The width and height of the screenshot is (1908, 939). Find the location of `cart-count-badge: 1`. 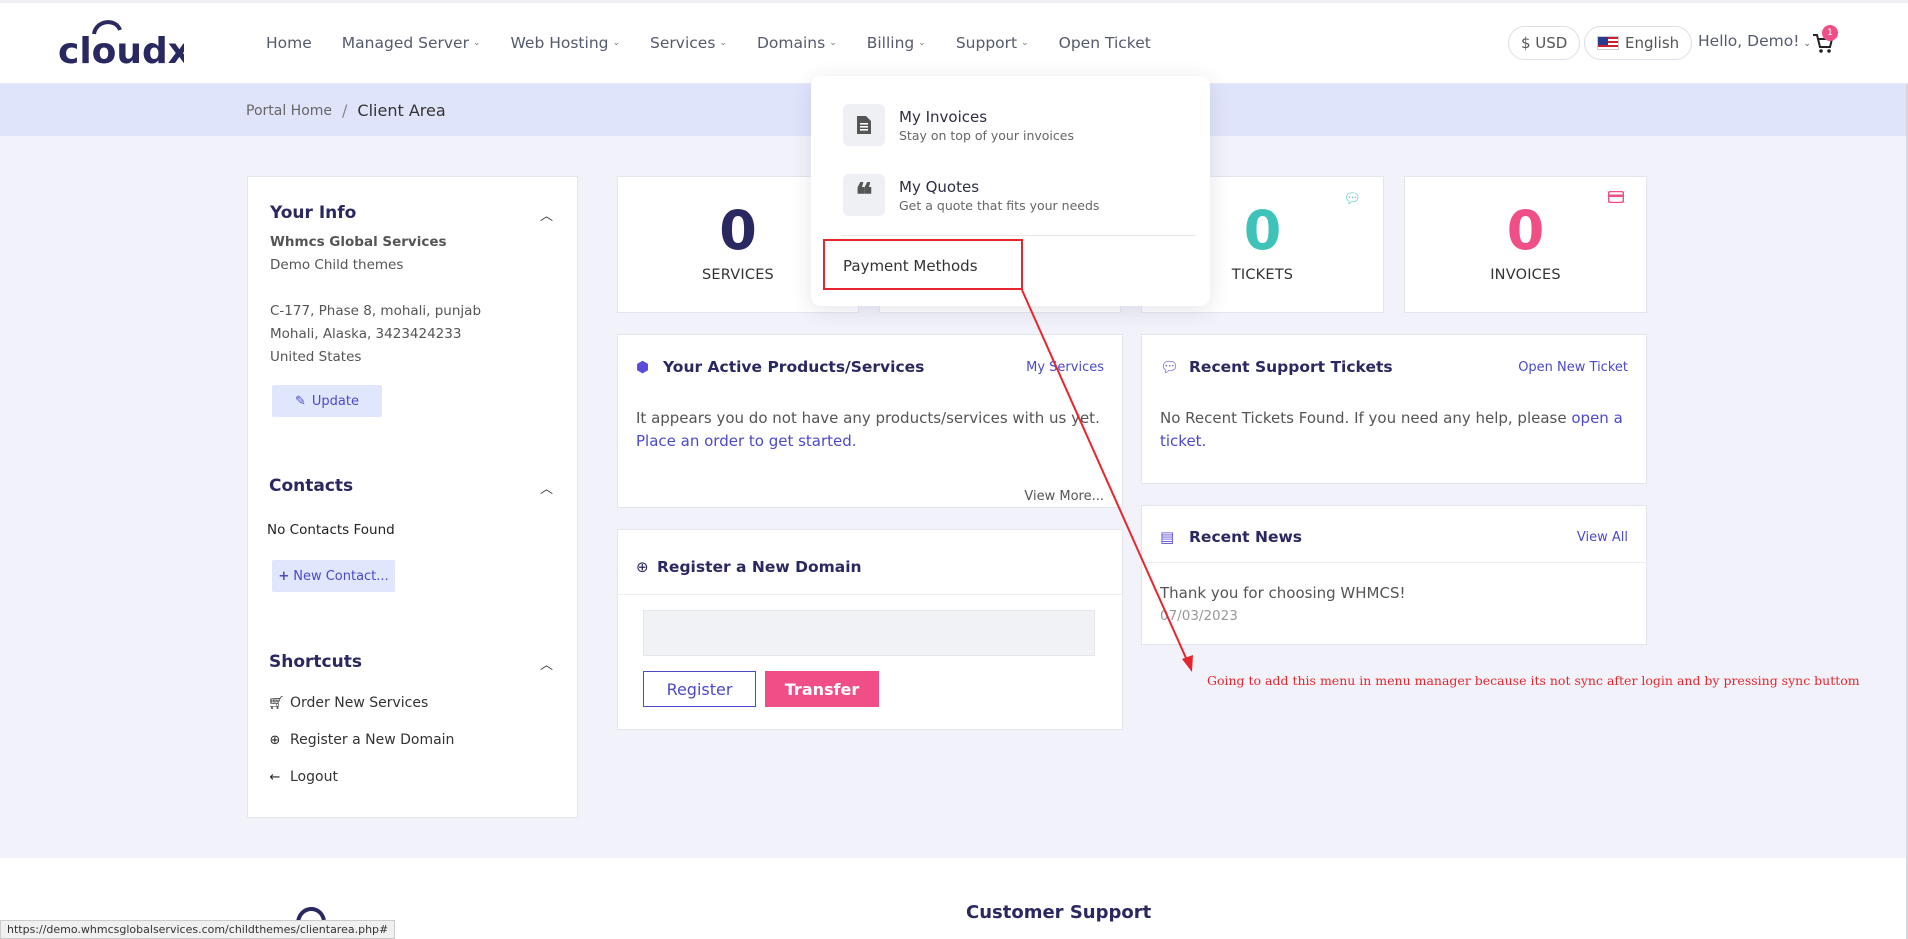

cart-count-badge: 1 is located at coordinates (1830, 33).